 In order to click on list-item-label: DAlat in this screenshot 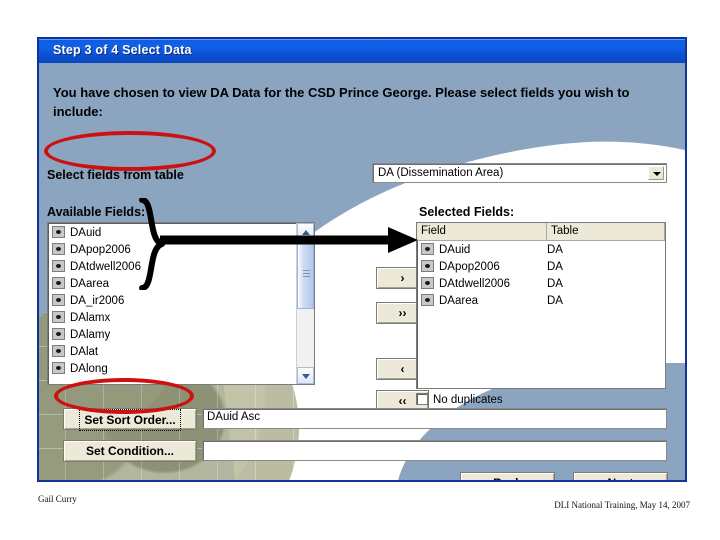, I will do `click(84, 352)`.